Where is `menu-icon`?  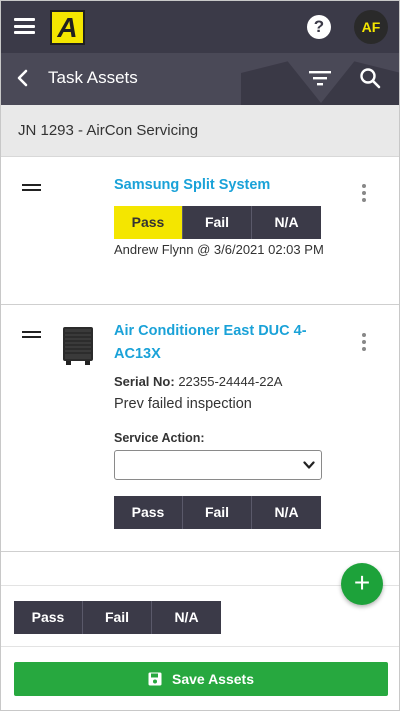 menu-icon is located at coordinates (24, 26).